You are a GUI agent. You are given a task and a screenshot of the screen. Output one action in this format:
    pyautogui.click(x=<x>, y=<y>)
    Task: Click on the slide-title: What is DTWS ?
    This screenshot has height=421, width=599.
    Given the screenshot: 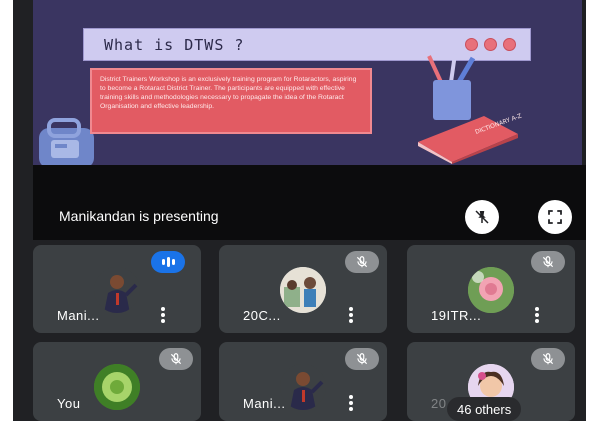 What is the action you would take?
    pyautogui.click(x=174, y=44)
    